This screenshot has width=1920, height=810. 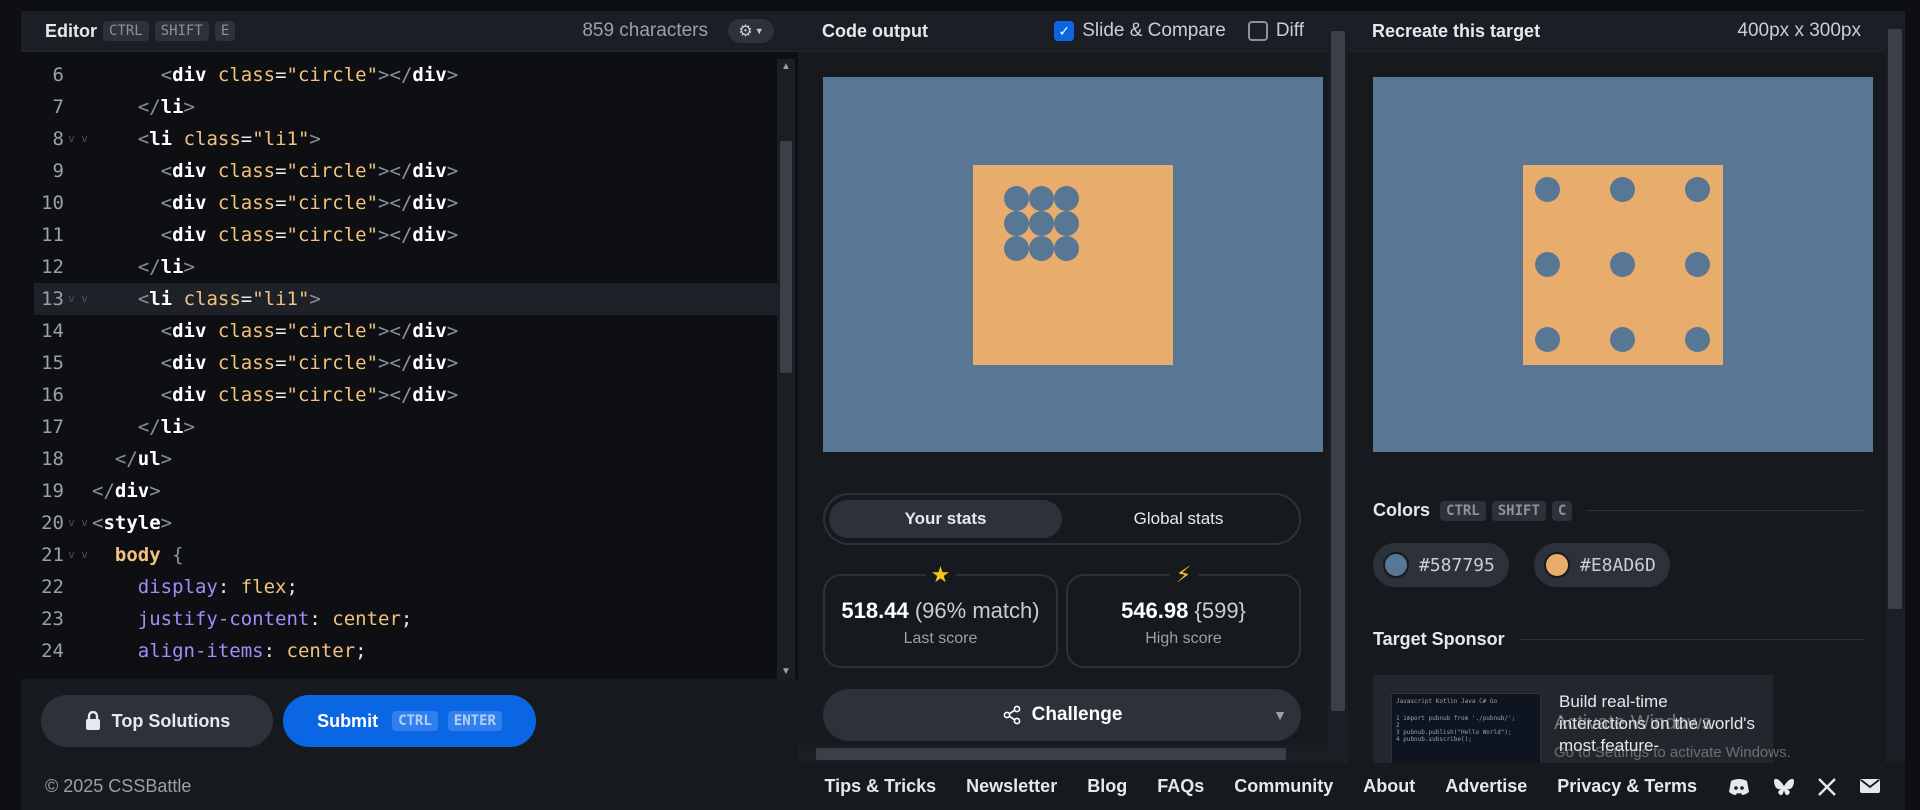 What do you see at coordinates (1486, 786) in the screenshot?
I see `footer-link-advertise: Advertise` at bounding box center [1486, 786].